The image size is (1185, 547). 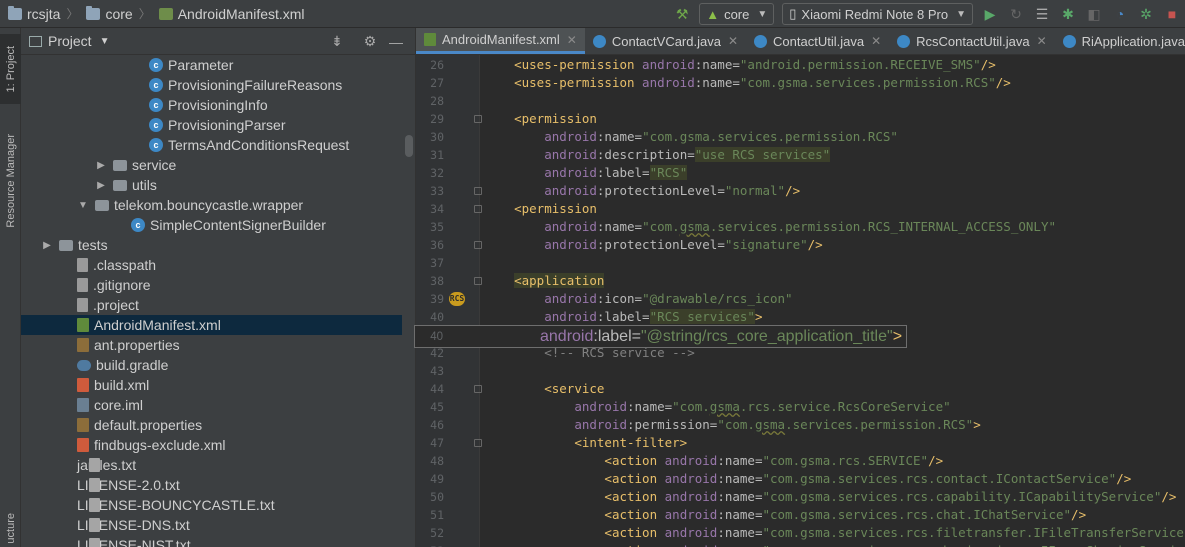 I want to click on line-number: 52, so click(x=437, y=533).